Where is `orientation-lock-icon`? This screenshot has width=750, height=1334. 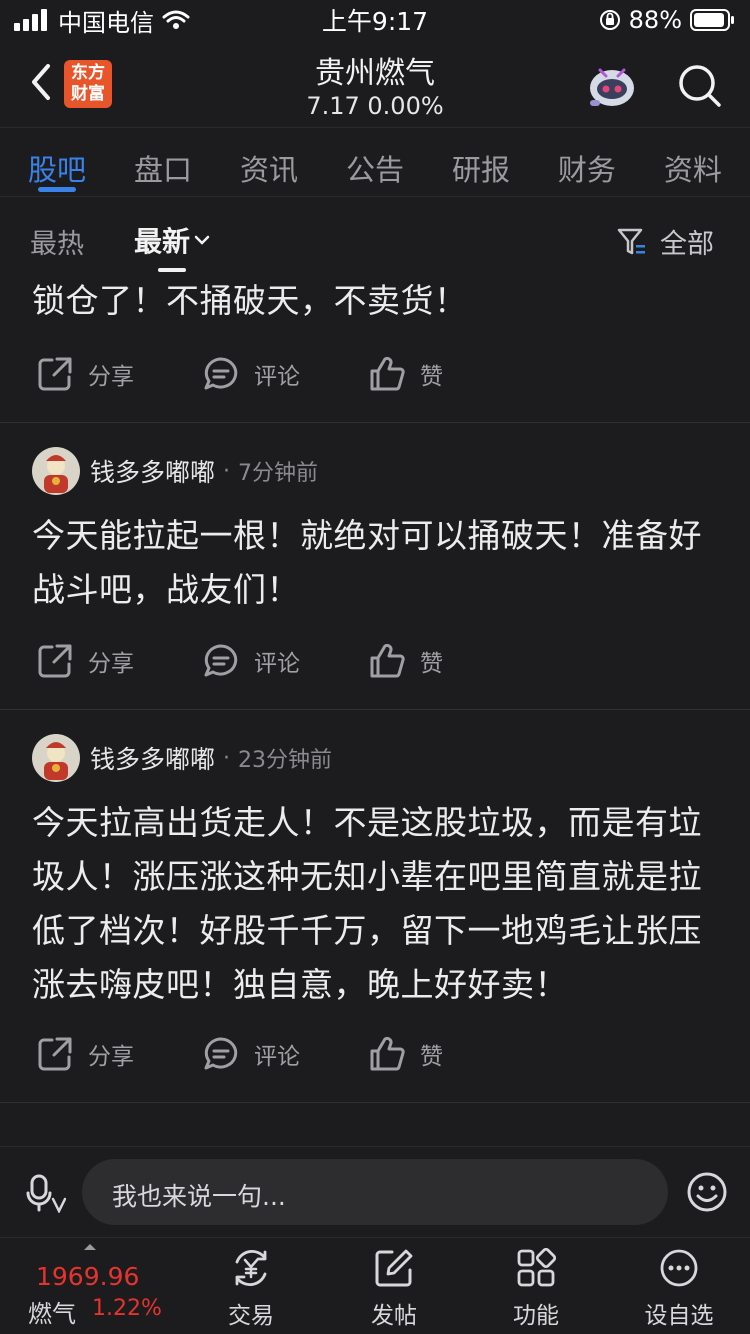 orientation-lock-icon is located at coordinates (609, 20).